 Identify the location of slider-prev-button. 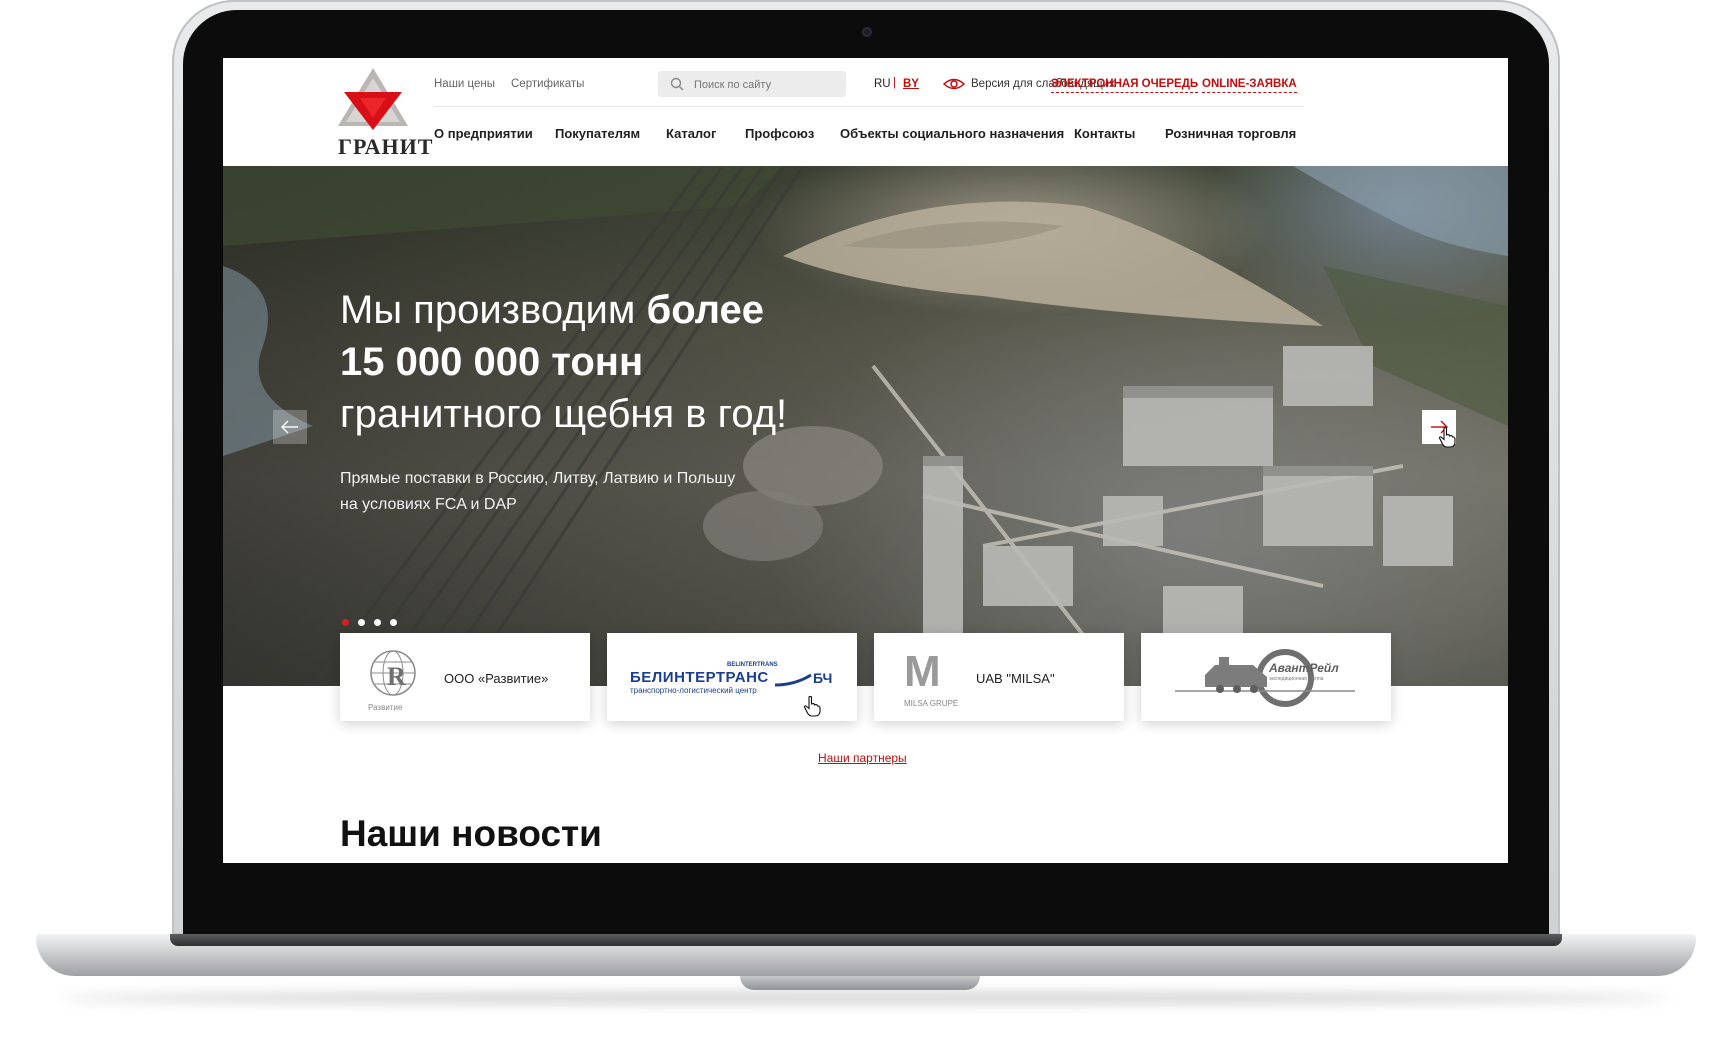
(290, 427).